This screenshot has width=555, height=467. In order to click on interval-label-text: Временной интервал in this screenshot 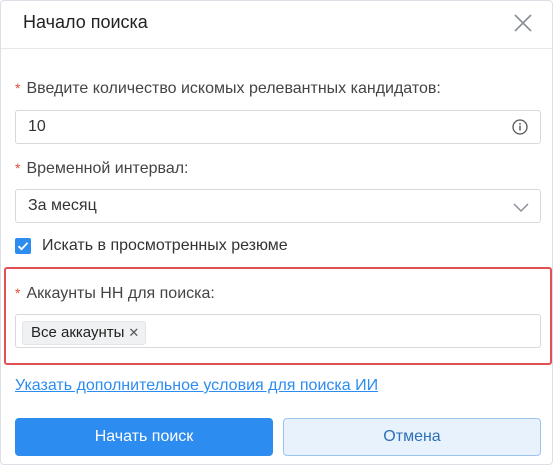, I will do `click(105, 168)`.